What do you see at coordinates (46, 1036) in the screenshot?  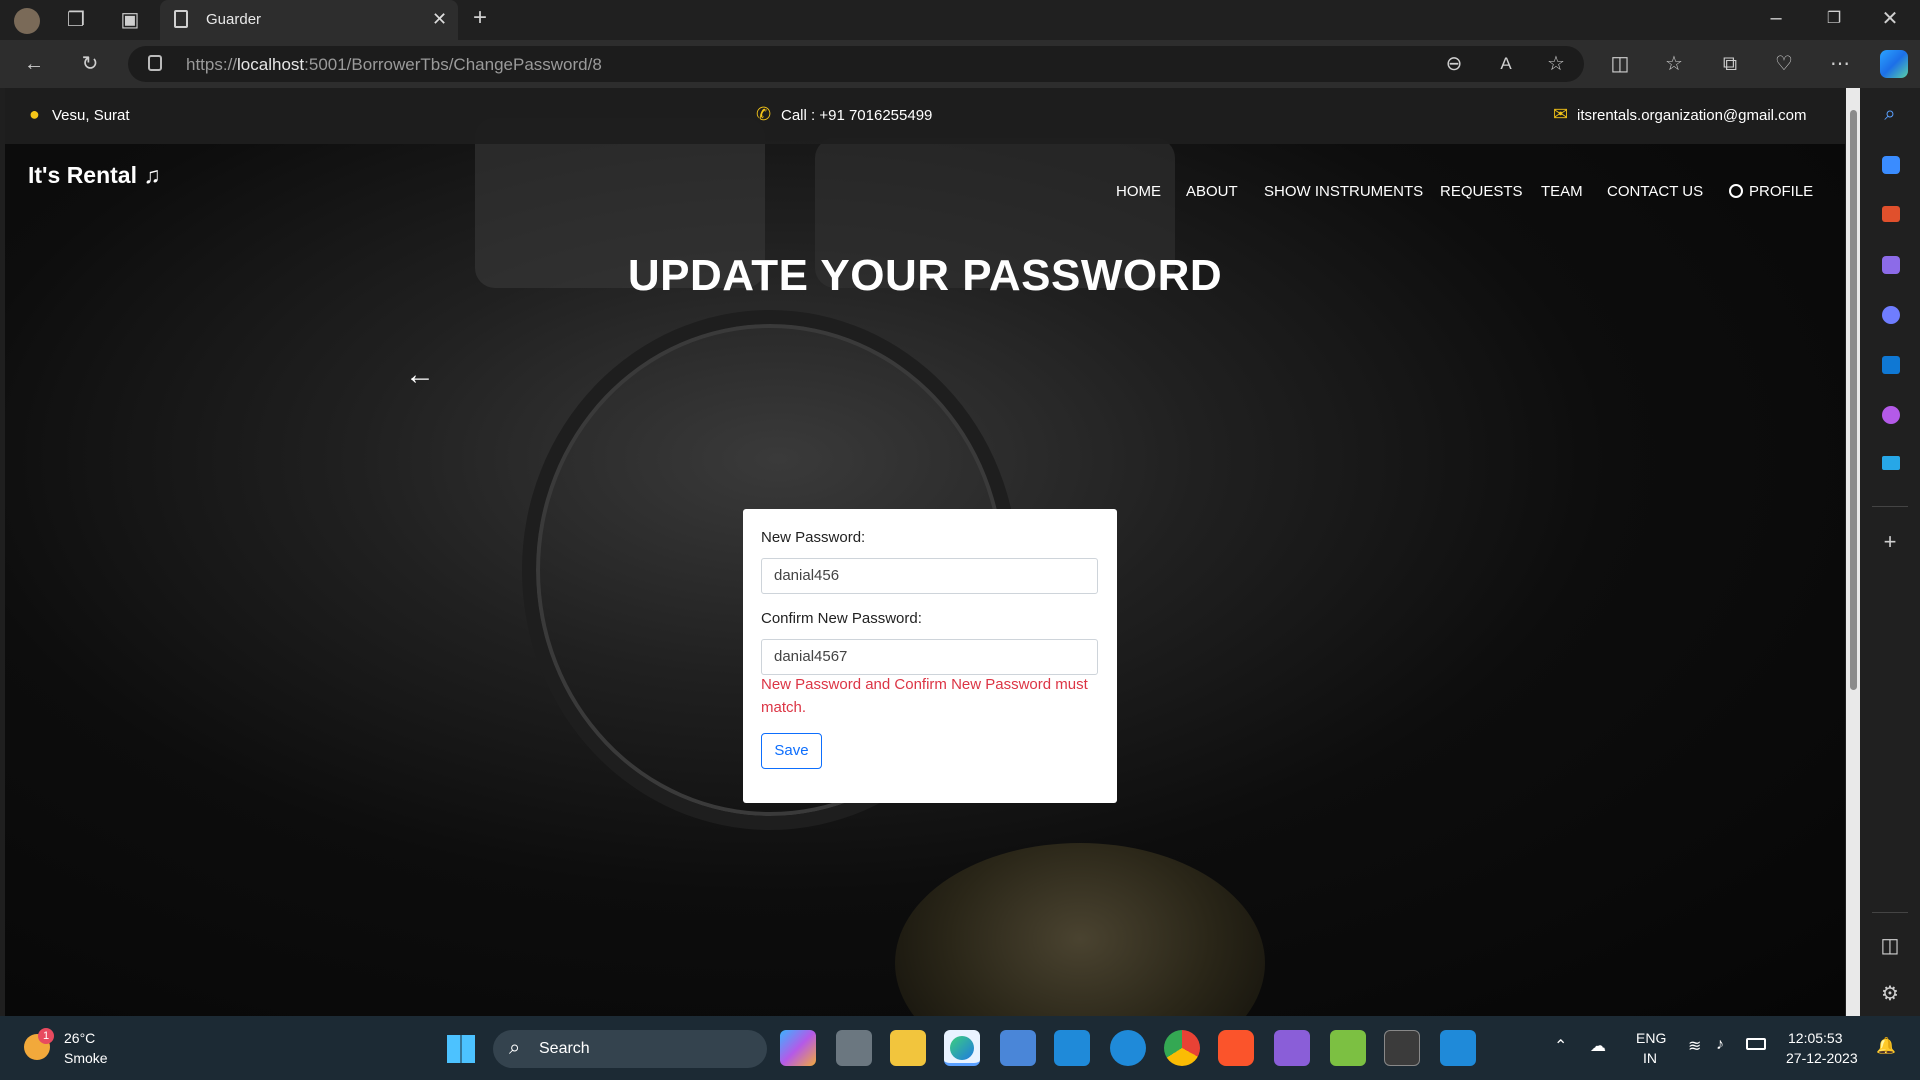 I see `weather-badge: 1` at bounding box center [46, 1036].